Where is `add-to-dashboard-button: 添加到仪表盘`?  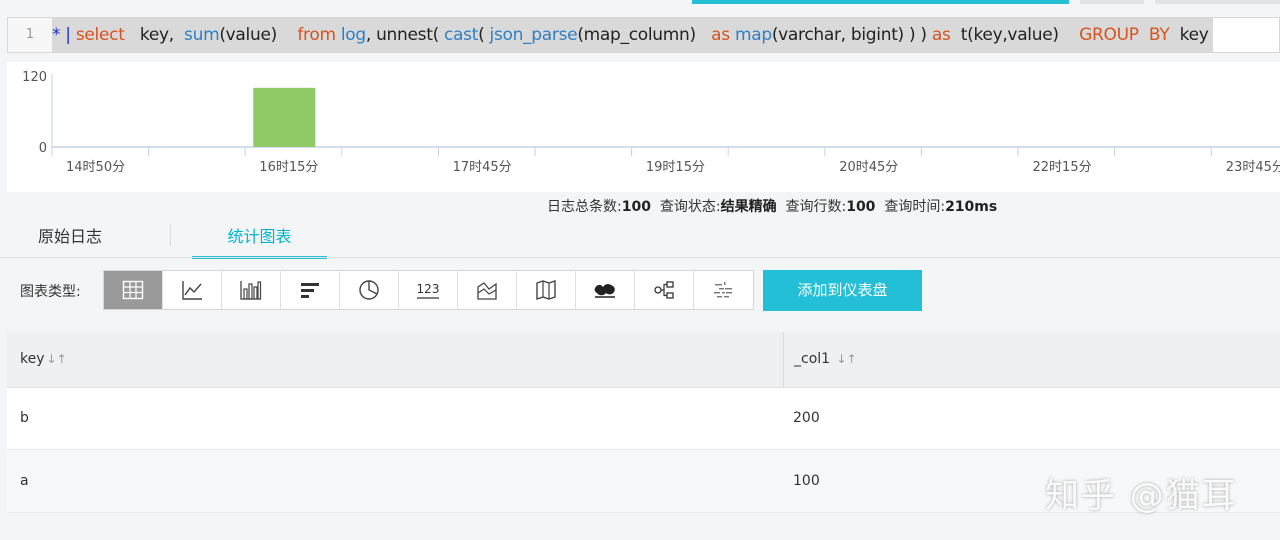 add-to-dashboard-button: 添加到仪表盘 is located at coordinates (842, 290).